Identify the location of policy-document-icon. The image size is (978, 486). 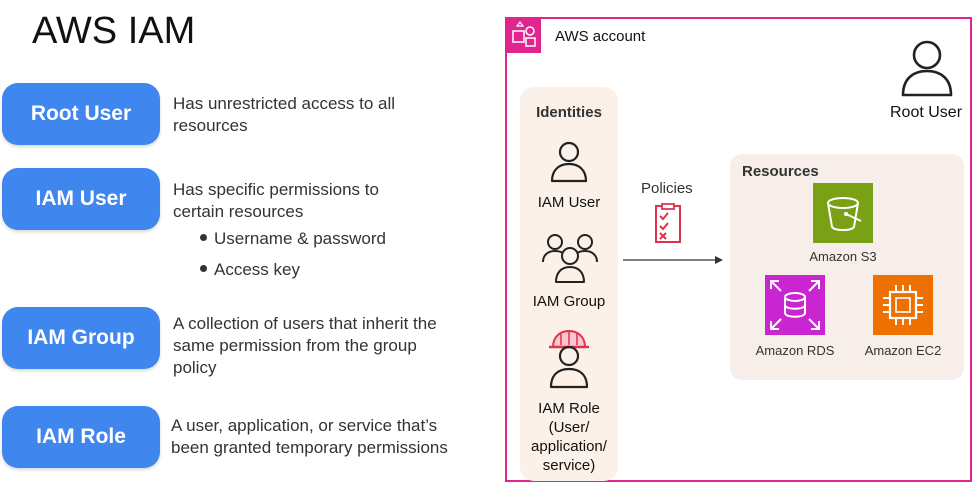
(668, 223).